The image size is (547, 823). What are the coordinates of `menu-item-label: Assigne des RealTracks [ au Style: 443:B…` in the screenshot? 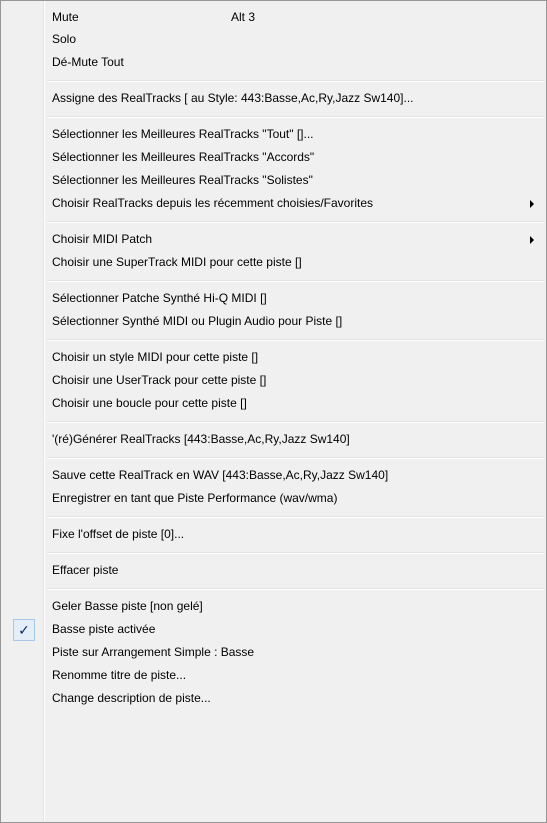 It's located at (233, 98).